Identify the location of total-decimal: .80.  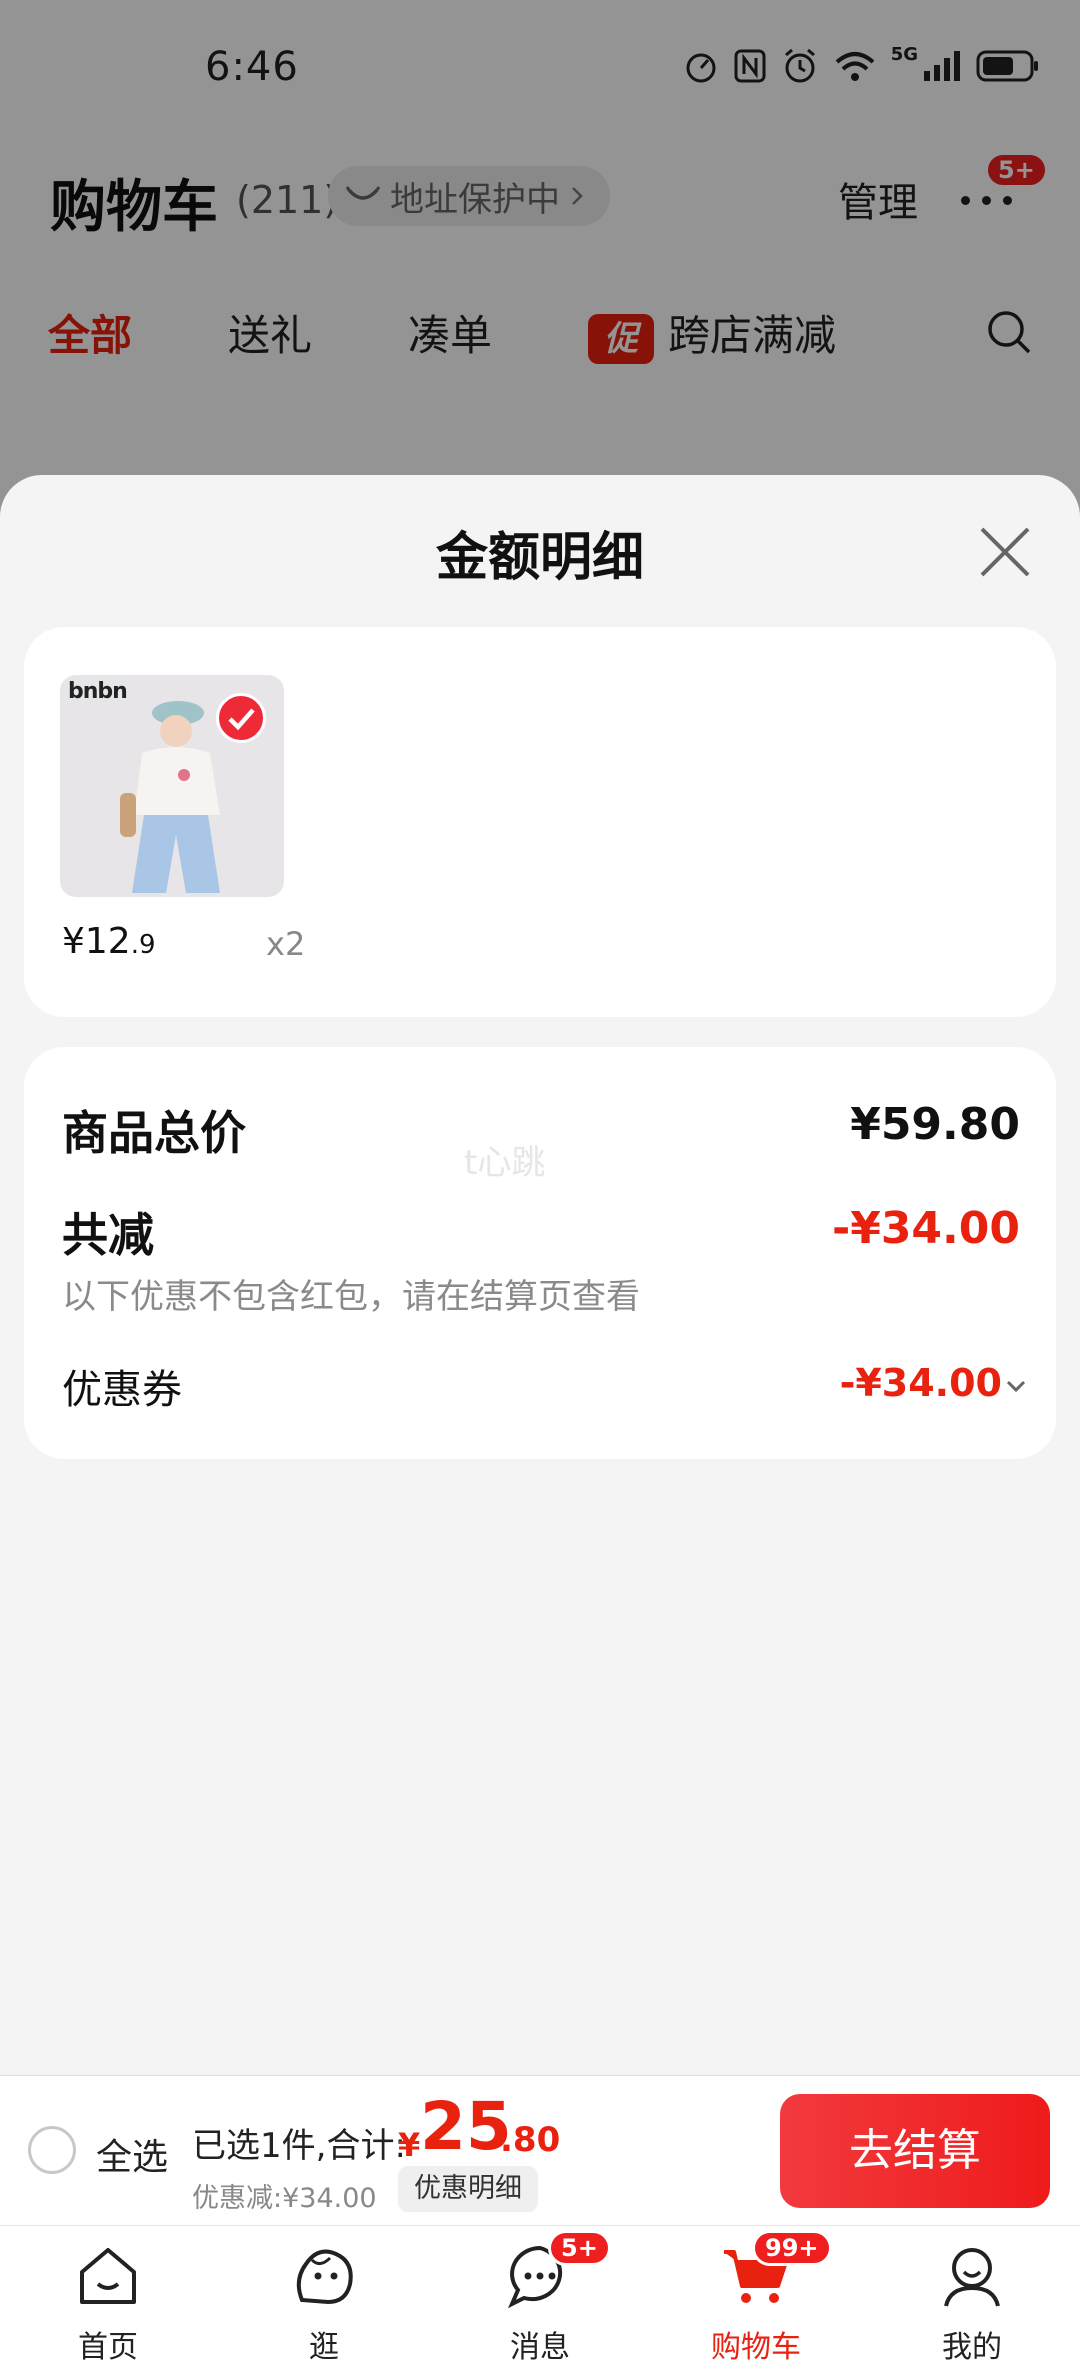
(530, 2140).